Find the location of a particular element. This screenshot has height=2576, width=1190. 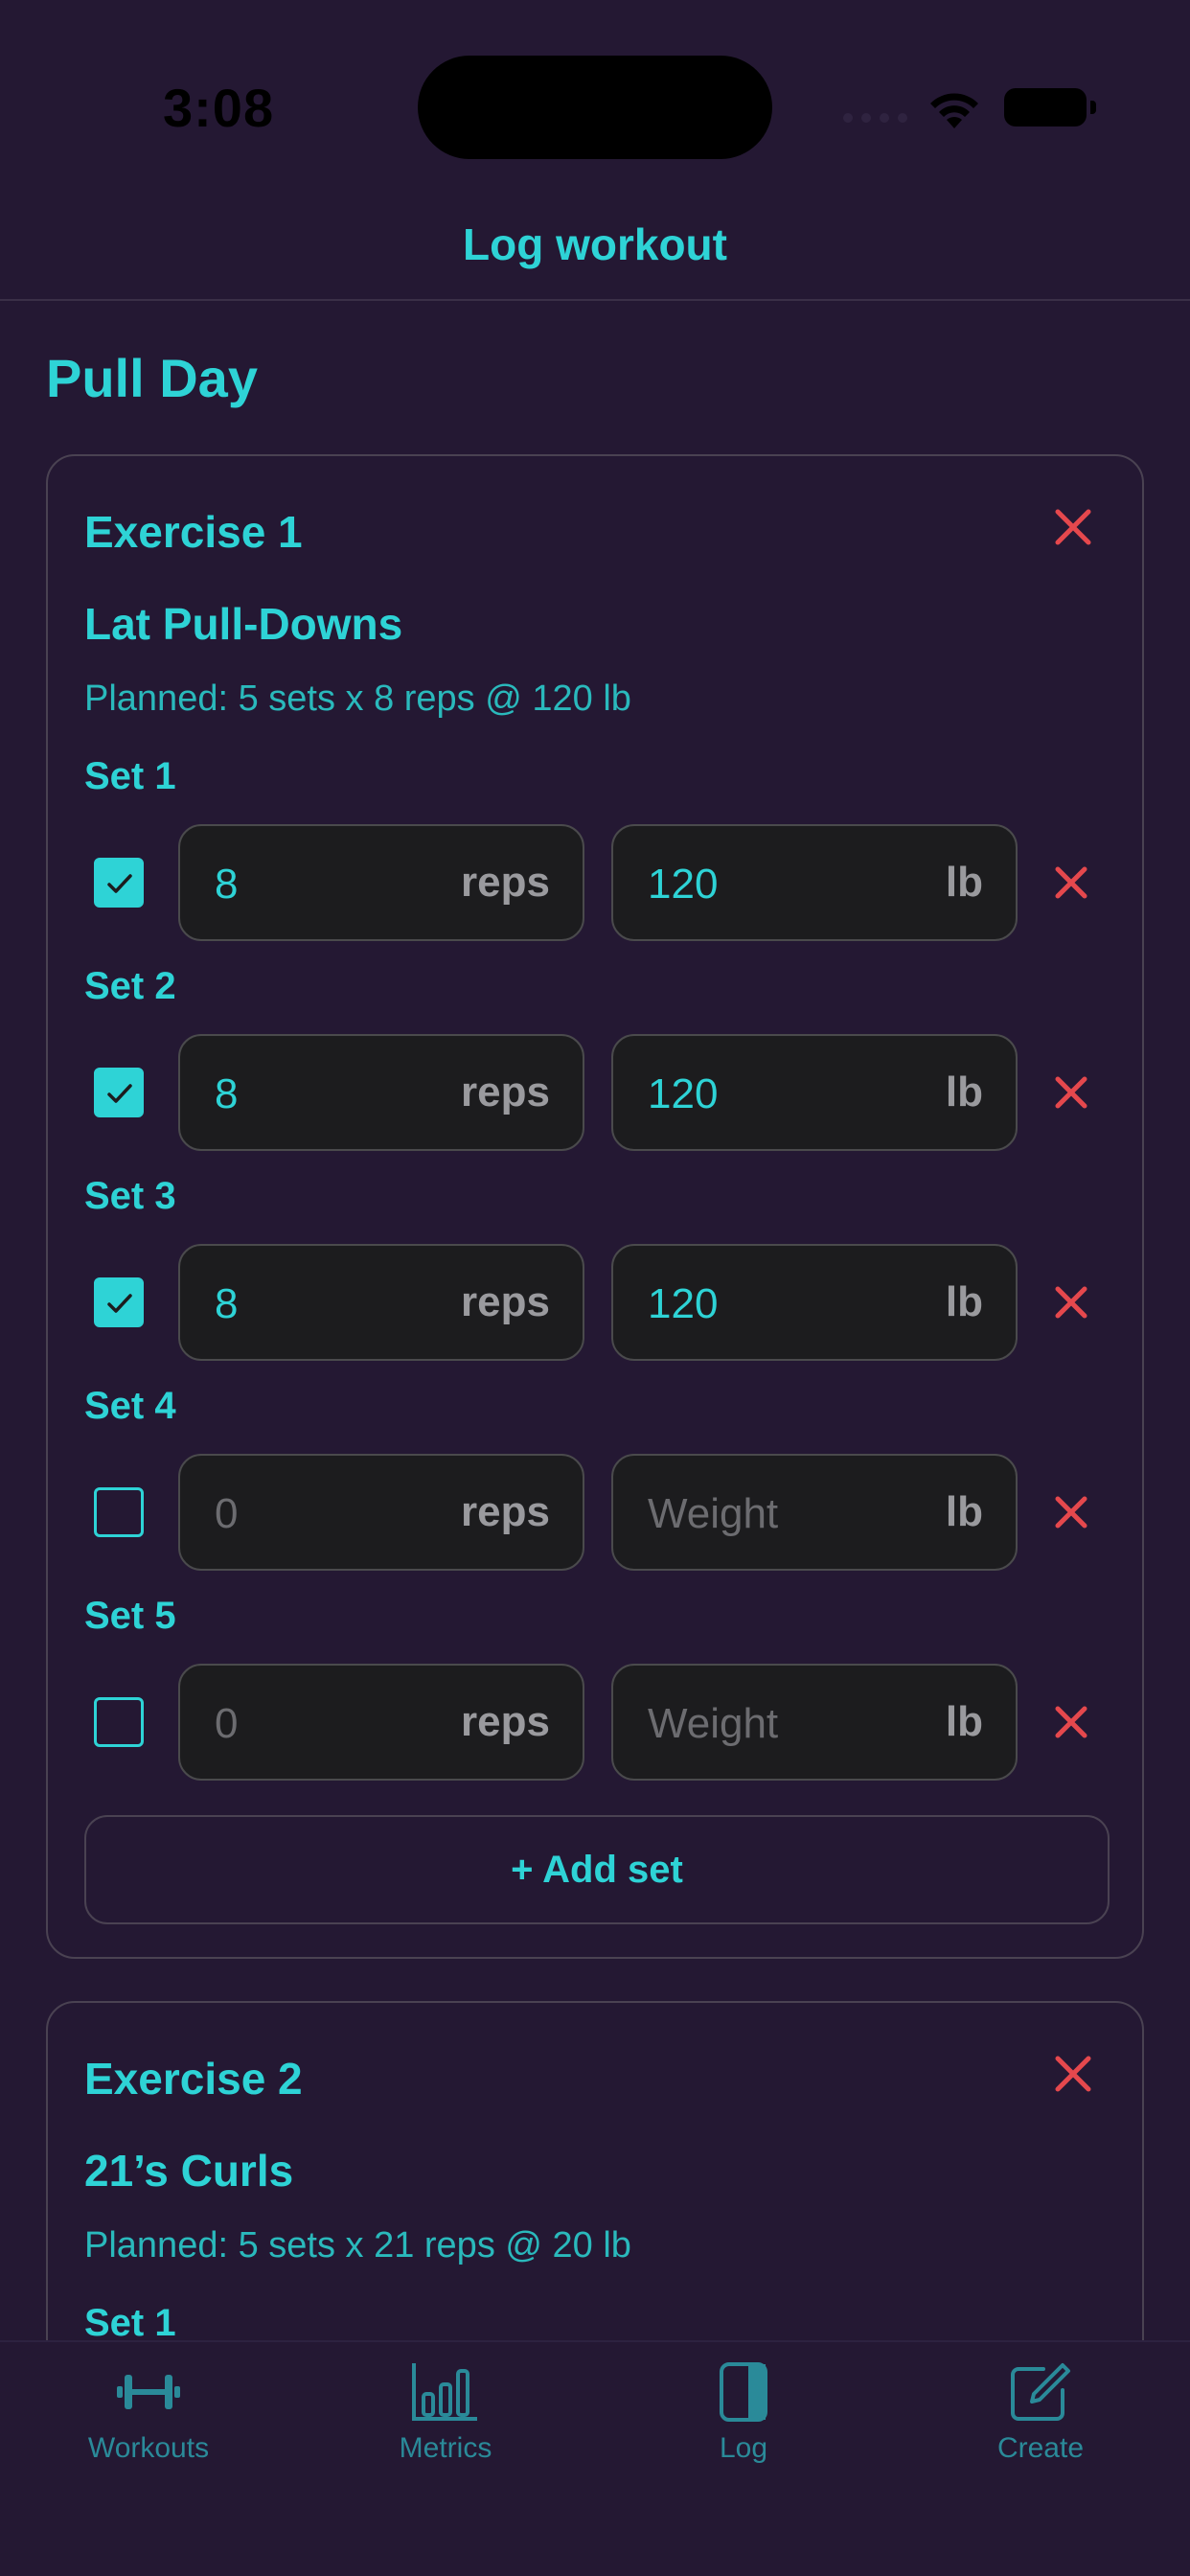

cellular-signal-icon is located at coordinates (875, 118).